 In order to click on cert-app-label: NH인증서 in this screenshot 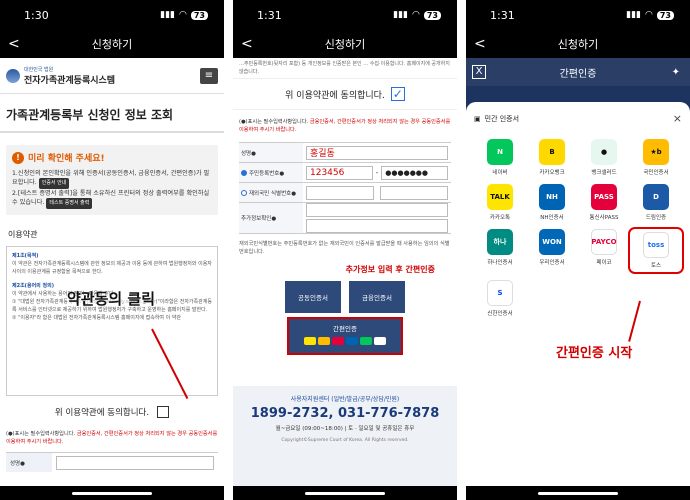, I will do `click(552, 218)`.